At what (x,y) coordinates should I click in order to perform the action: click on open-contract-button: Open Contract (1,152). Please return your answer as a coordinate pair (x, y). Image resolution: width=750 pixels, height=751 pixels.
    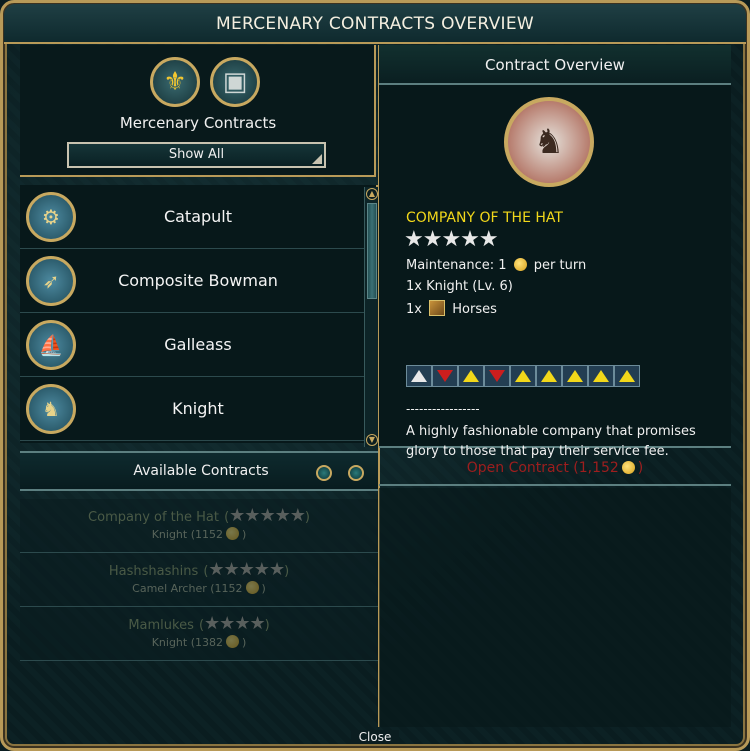
    Looking at the image, I should click on (555, 468).